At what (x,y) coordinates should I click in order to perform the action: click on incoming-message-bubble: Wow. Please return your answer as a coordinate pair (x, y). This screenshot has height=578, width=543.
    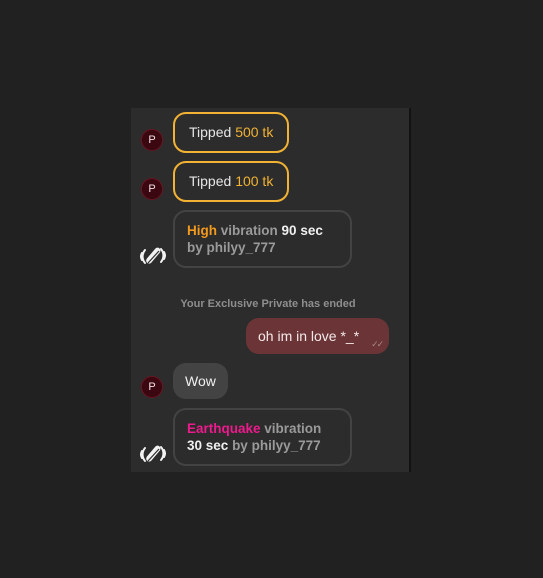
    Looking at the image, I should click on (200, 381).